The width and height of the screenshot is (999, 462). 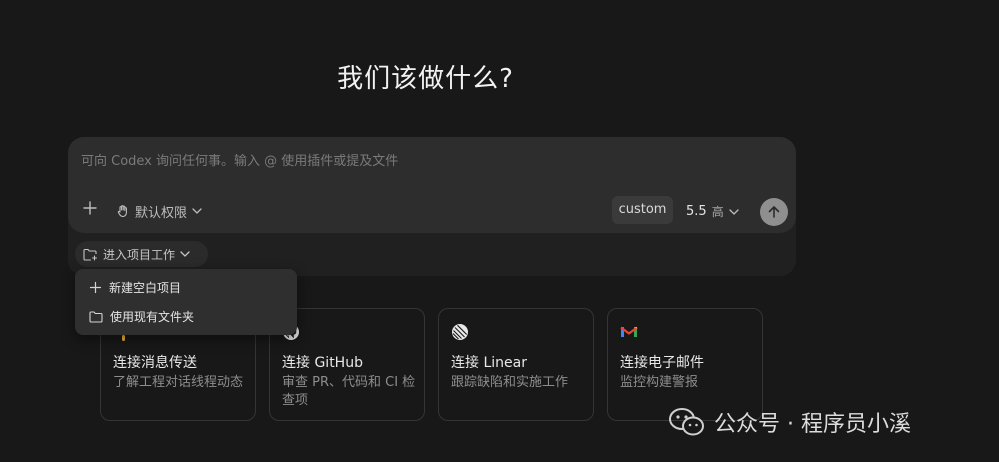 I want to click on menu-item-label: 新建空白项目, so click(x=145, y=288).